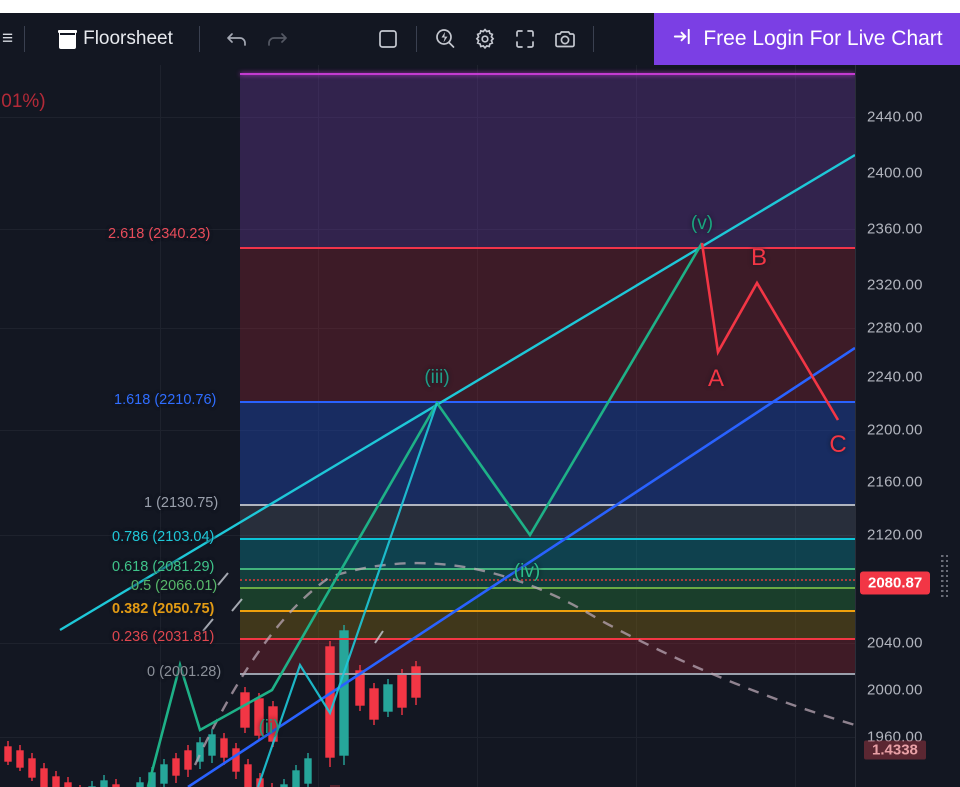  Describe the element at coordinates (895, 750) in the screenshot. I see `secondary-price-badge: 1.4338` at that location.